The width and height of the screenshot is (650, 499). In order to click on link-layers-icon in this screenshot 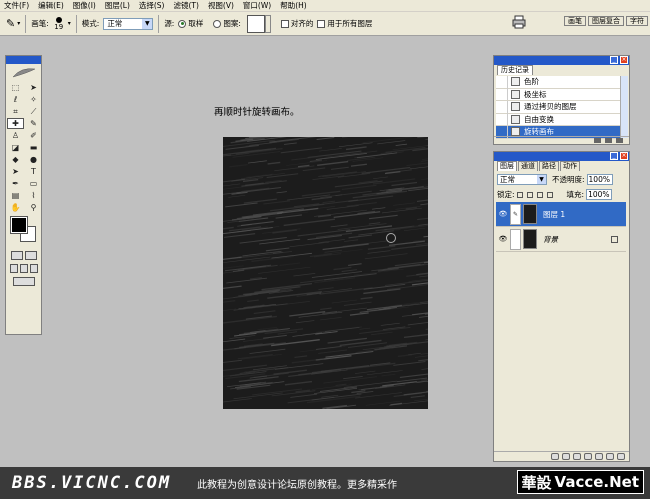, I will do `click(555, 456)`.